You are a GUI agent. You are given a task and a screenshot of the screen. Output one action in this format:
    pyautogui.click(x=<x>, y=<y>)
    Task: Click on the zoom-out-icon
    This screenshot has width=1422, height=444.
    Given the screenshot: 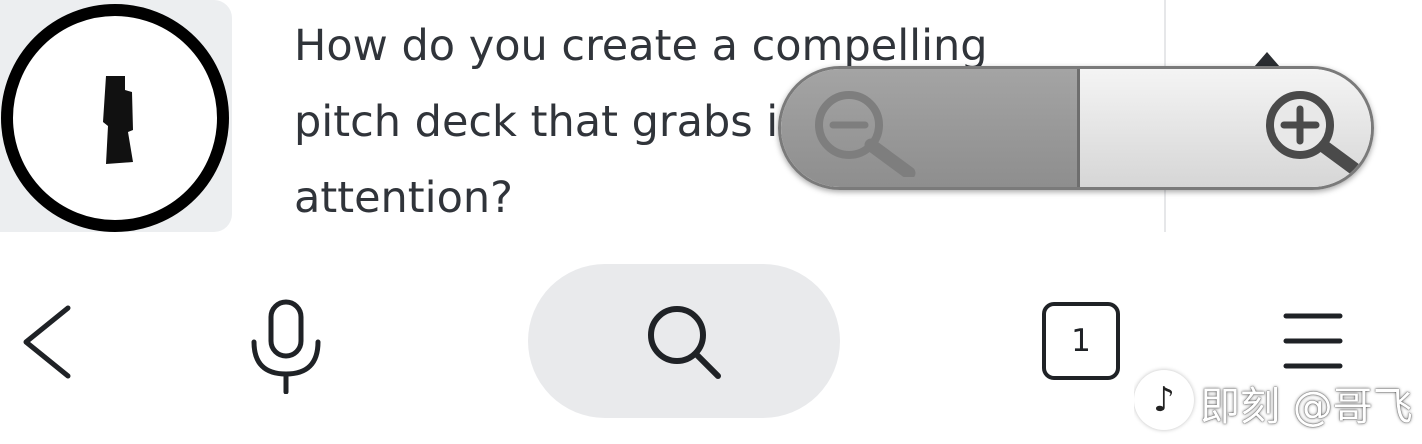 What is the action you would take?
    pyautogui.click(x=865, y=134)
    